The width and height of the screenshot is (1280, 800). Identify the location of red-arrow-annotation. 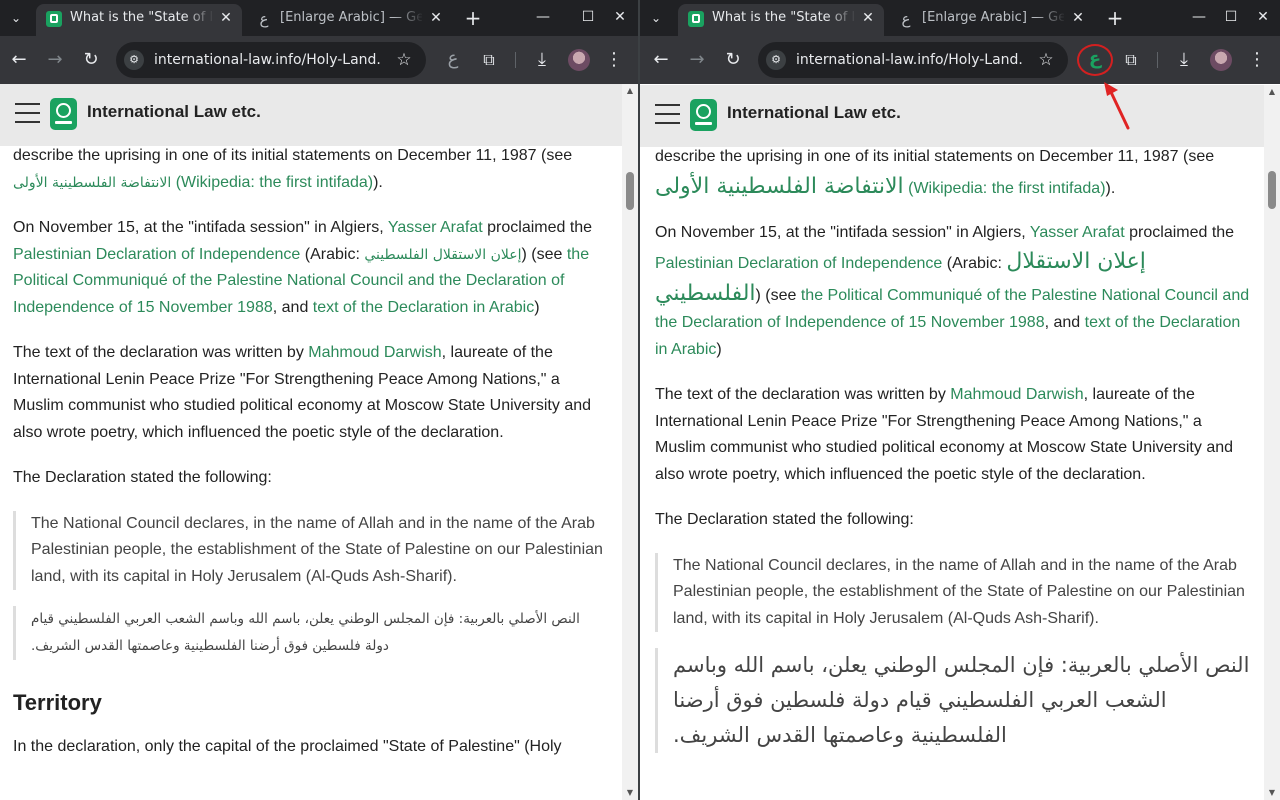
(1117, 106).